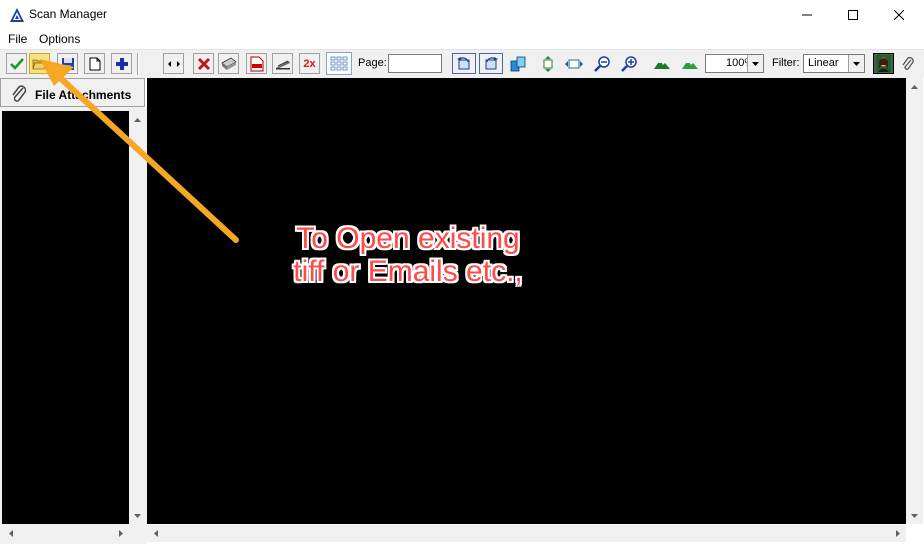 This screenshot has width=924, height=544. Describe the element at coordinates (408, 238) in the screenshot. I see `annotation-line-1: To Open existing` at that location.